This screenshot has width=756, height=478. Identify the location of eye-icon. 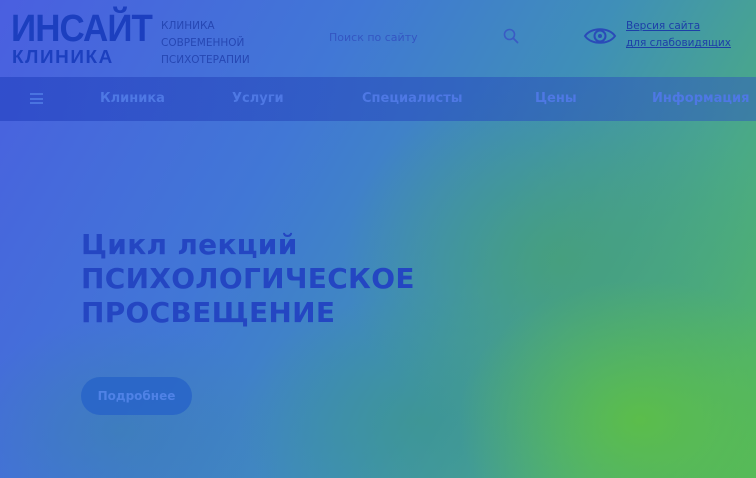
(600, 36).